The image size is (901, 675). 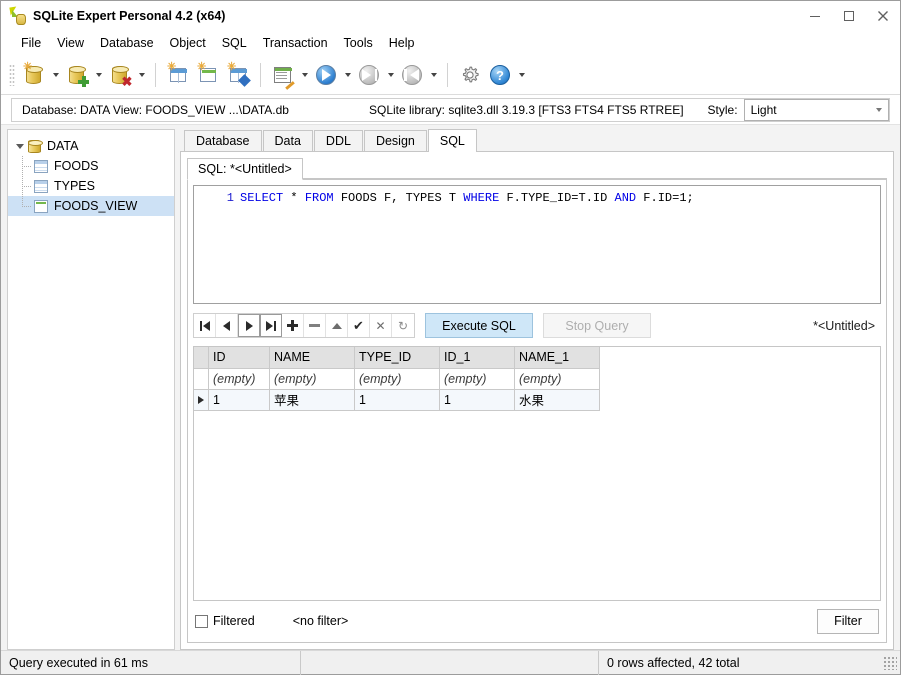 What do you see at coordinates (665, 198) in the screenshot?
I see `sql-token: F.ID=1;` at bounding box center [665, 198].